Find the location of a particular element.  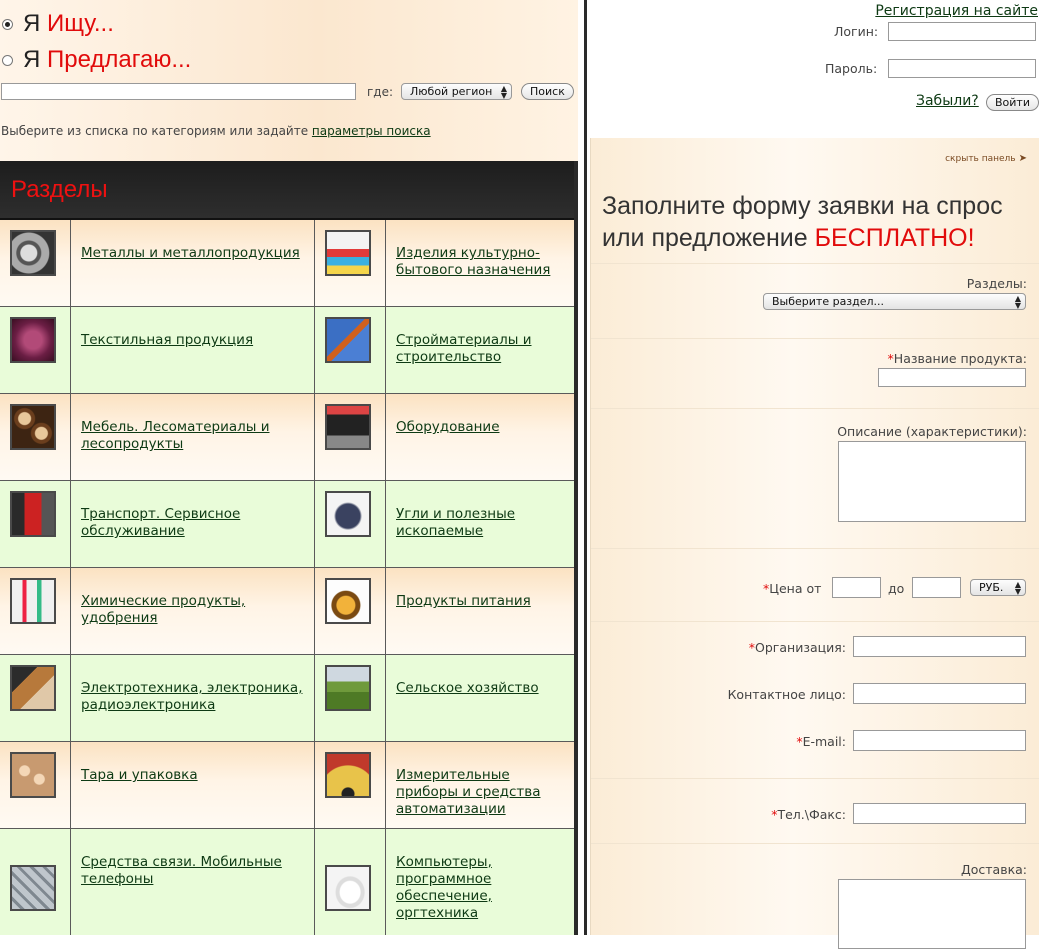

organization-input is located at coordinates (939, 646).